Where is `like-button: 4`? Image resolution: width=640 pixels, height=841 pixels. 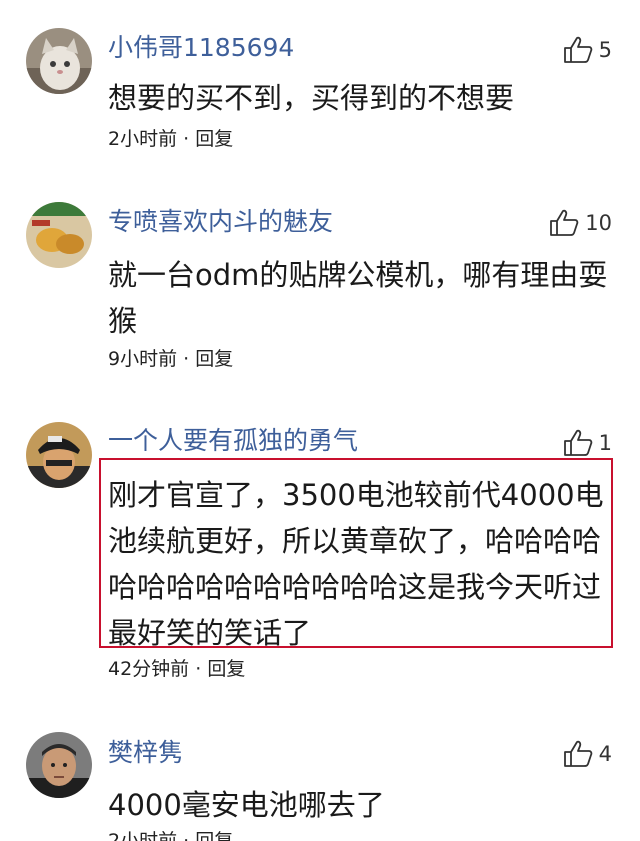 like-button: 4 is located at coordinates (587, 754).